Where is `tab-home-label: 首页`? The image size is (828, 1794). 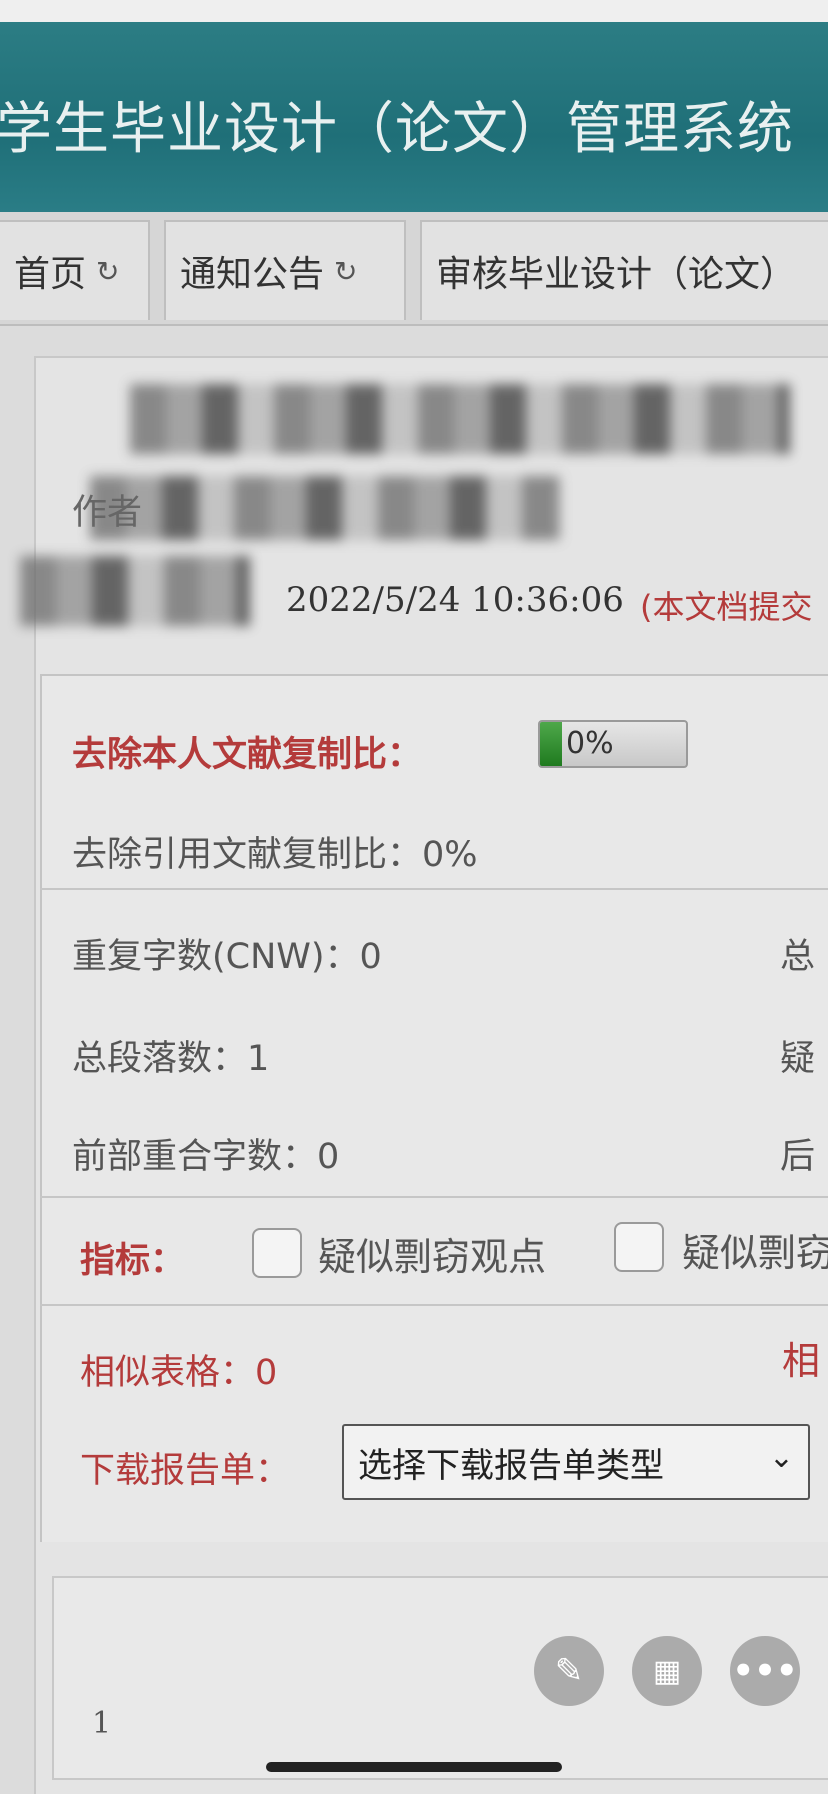 tab-home-label: 首页 is located at coordinates (50, 274).